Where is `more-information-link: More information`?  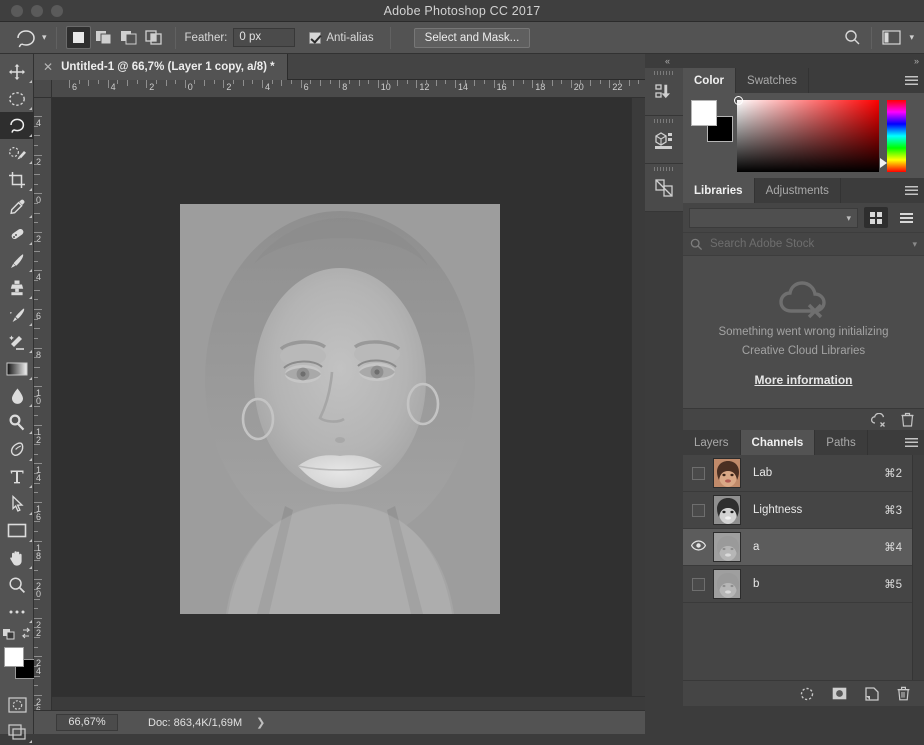 more-information-link: More information is located at coordinates (804, 380).